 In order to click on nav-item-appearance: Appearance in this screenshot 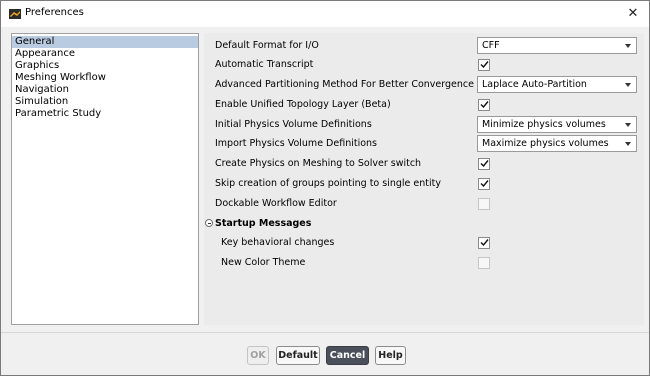, I will do `click(105, 54)`.